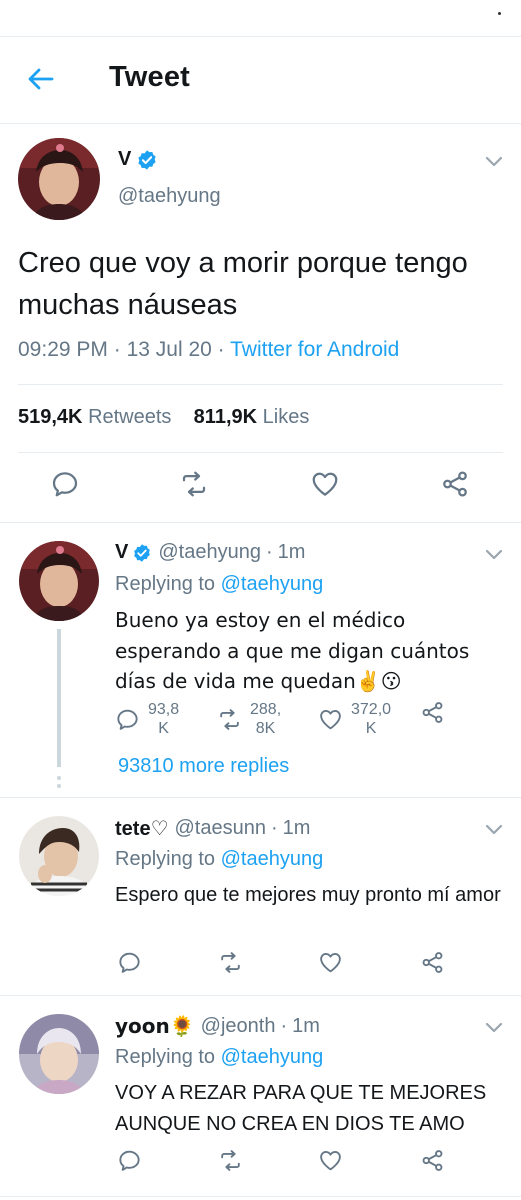 Image resolution: width=521 pixels, height=1200 pixels. What do you see at coordinates (499, 13) in the screenshot?
I see `status-dot-icon` at bounding box center [499, 13].